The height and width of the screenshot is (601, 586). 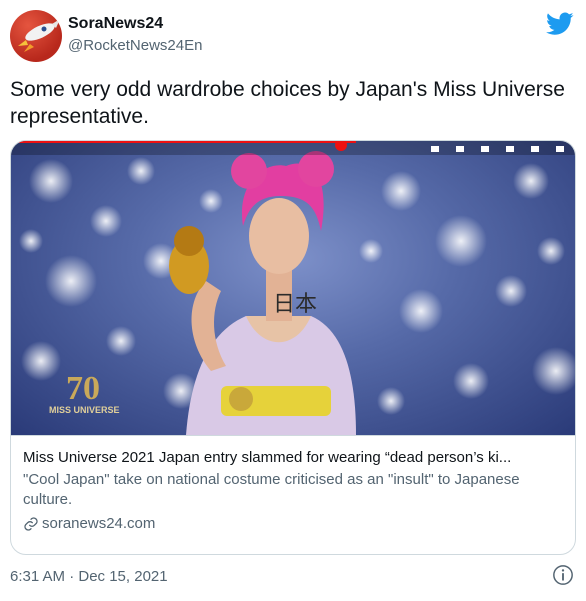 What do you see at coordinates (295, 304) in the screenshot?
I see `body-text-overlay: 日本` at bounding box center [295, 304].